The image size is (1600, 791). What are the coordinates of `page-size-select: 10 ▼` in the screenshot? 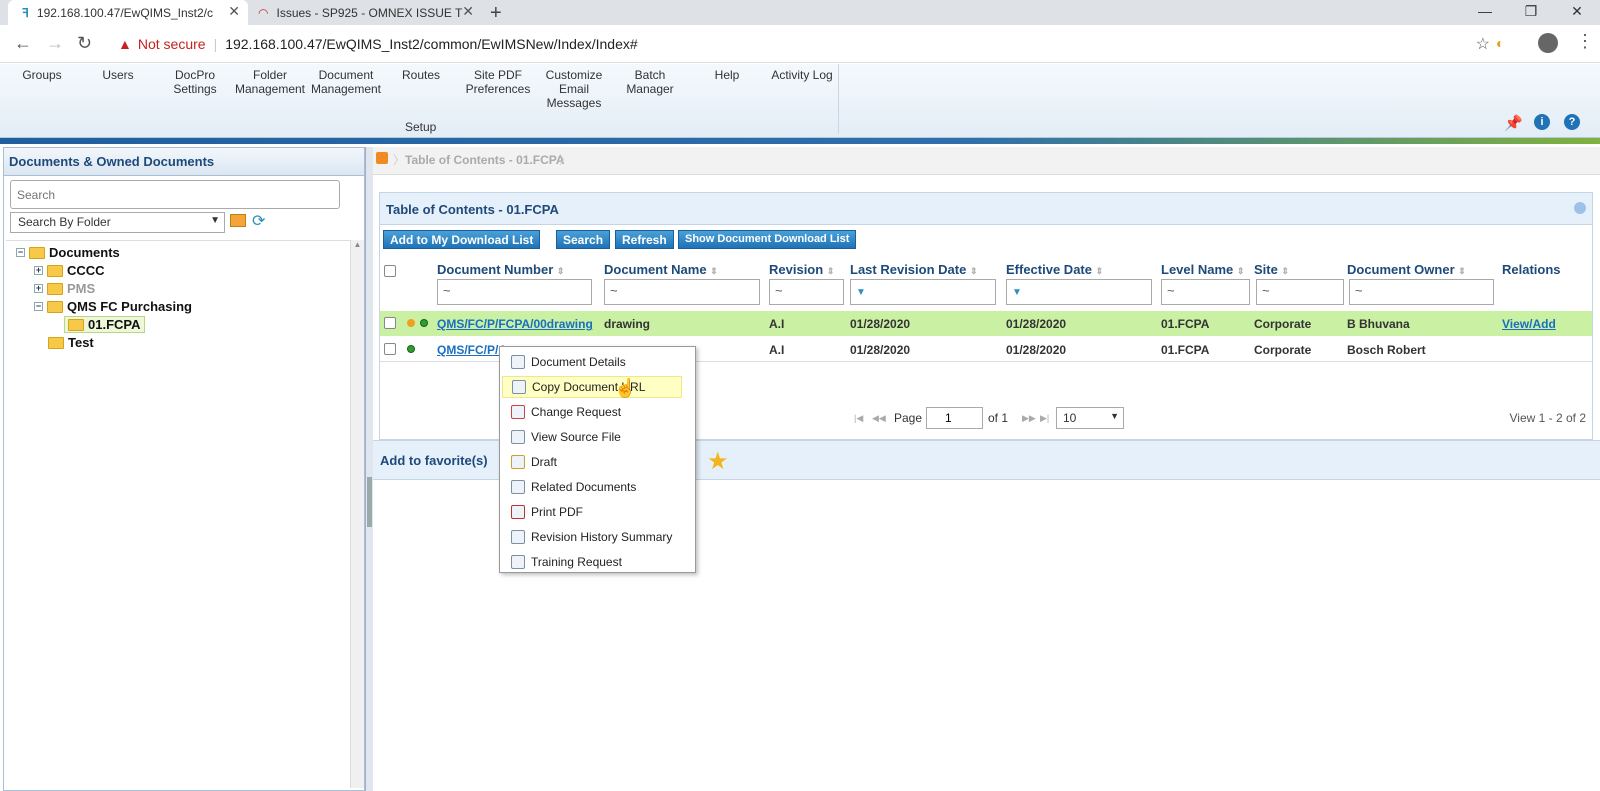 It's located at (1090, 418).